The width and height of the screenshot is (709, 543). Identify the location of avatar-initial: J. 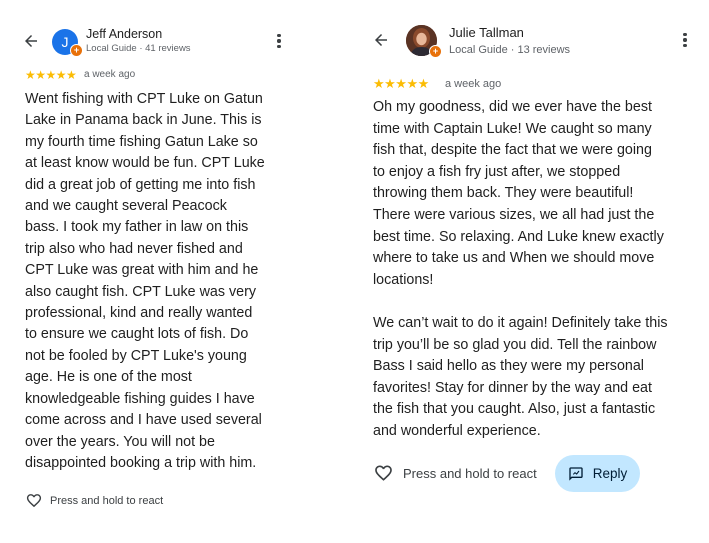
(65, 42).